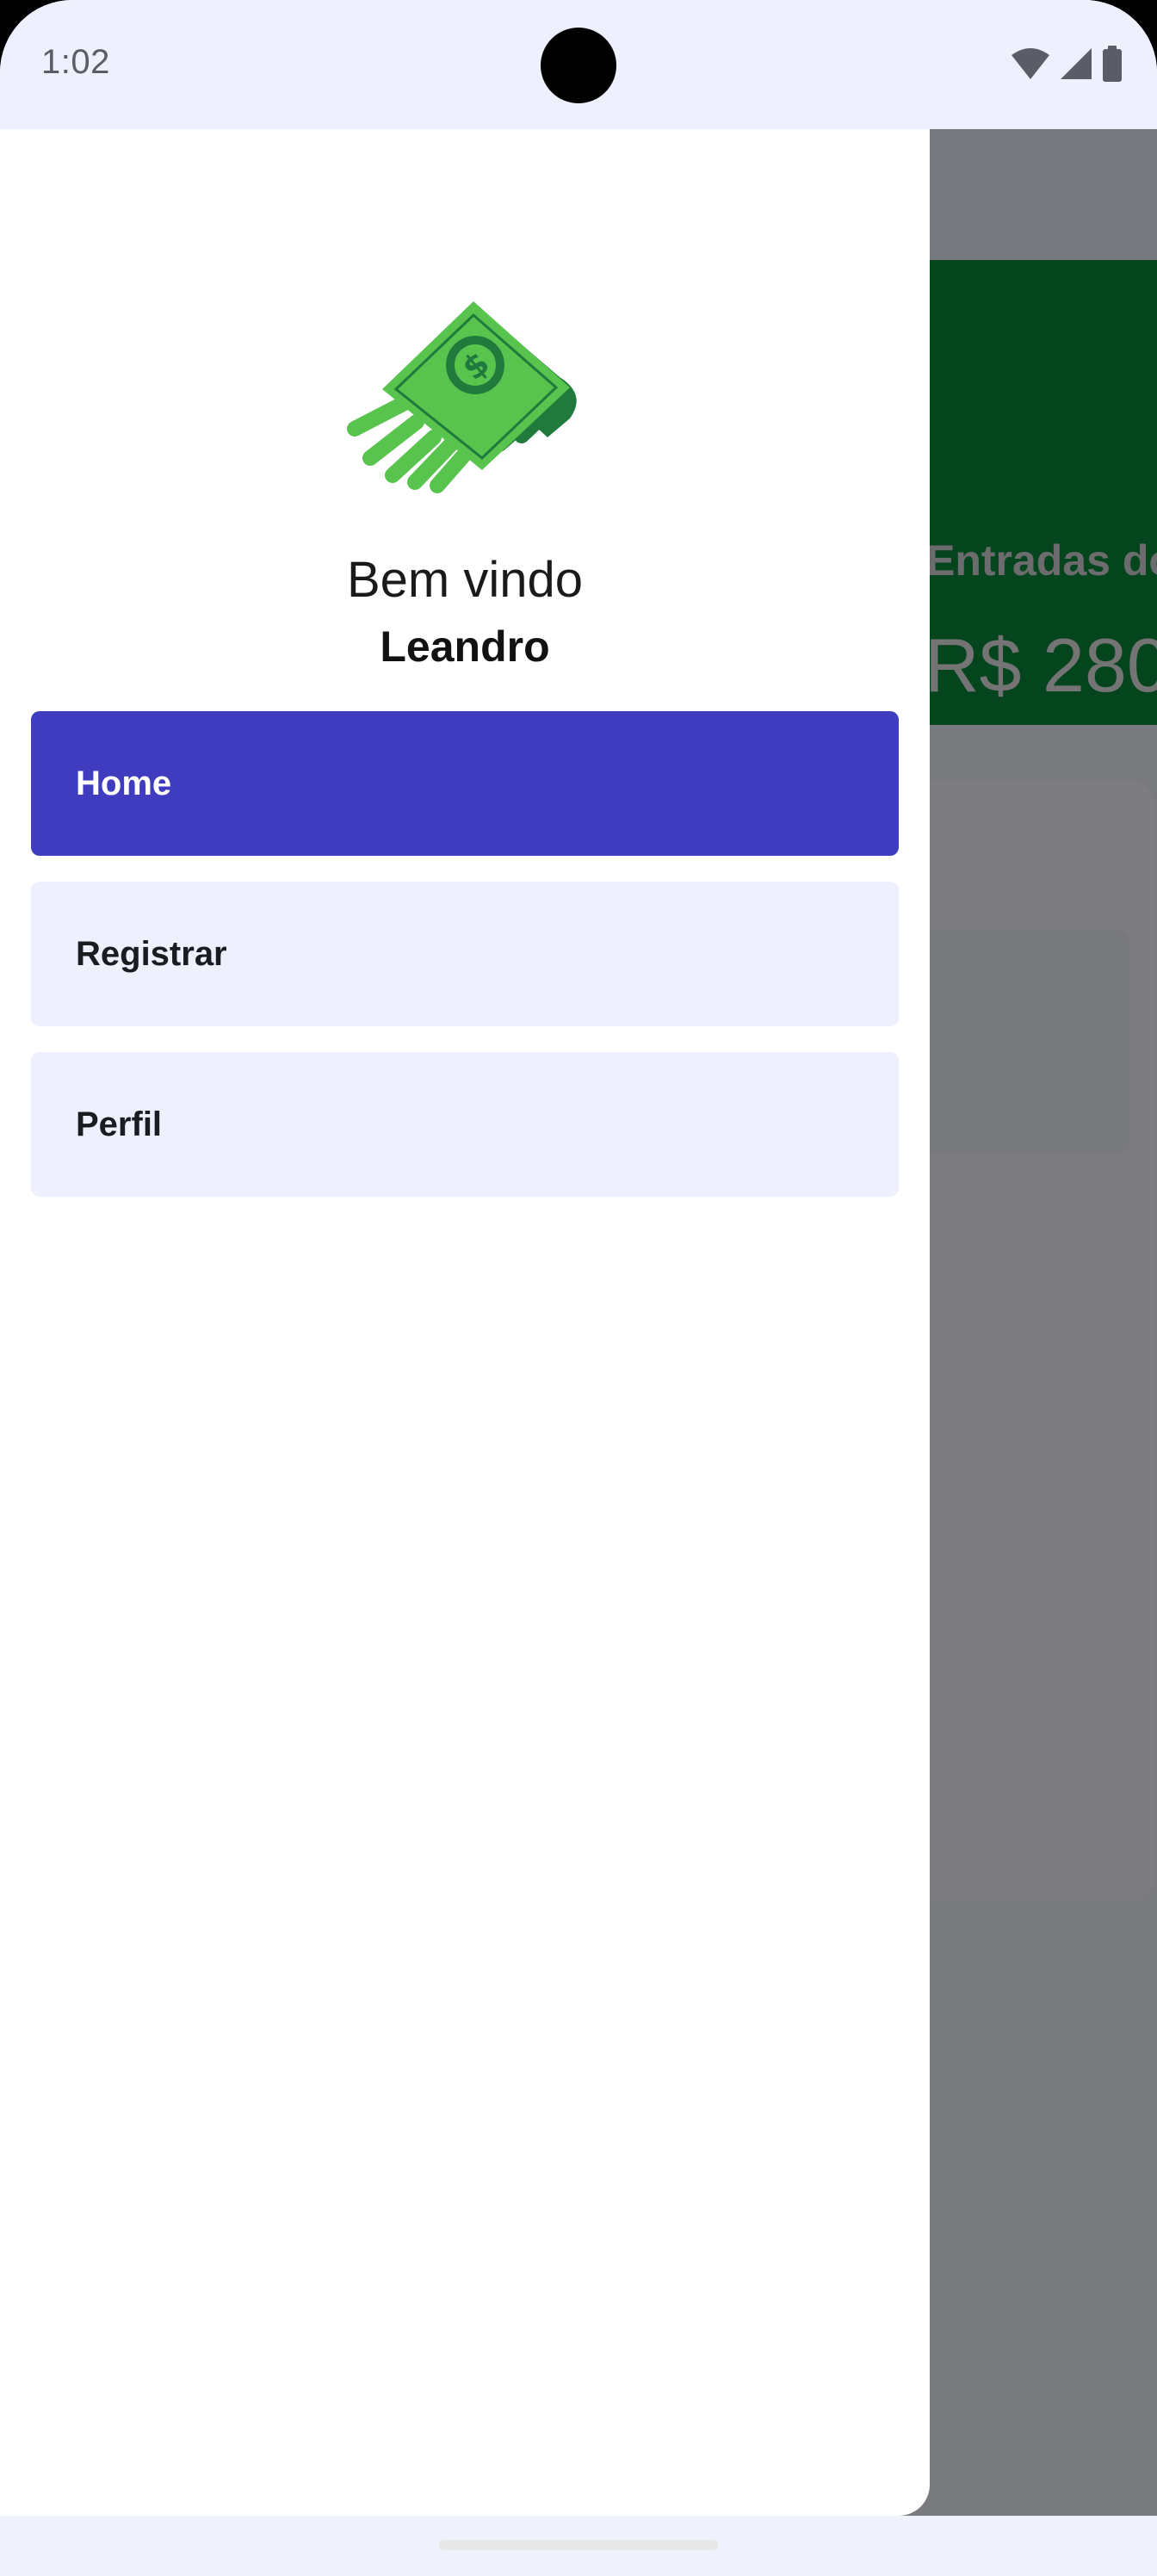 The width and height of the screenshot is (1157, 2576). I want to click on camera-cutout, so click(579, 65).